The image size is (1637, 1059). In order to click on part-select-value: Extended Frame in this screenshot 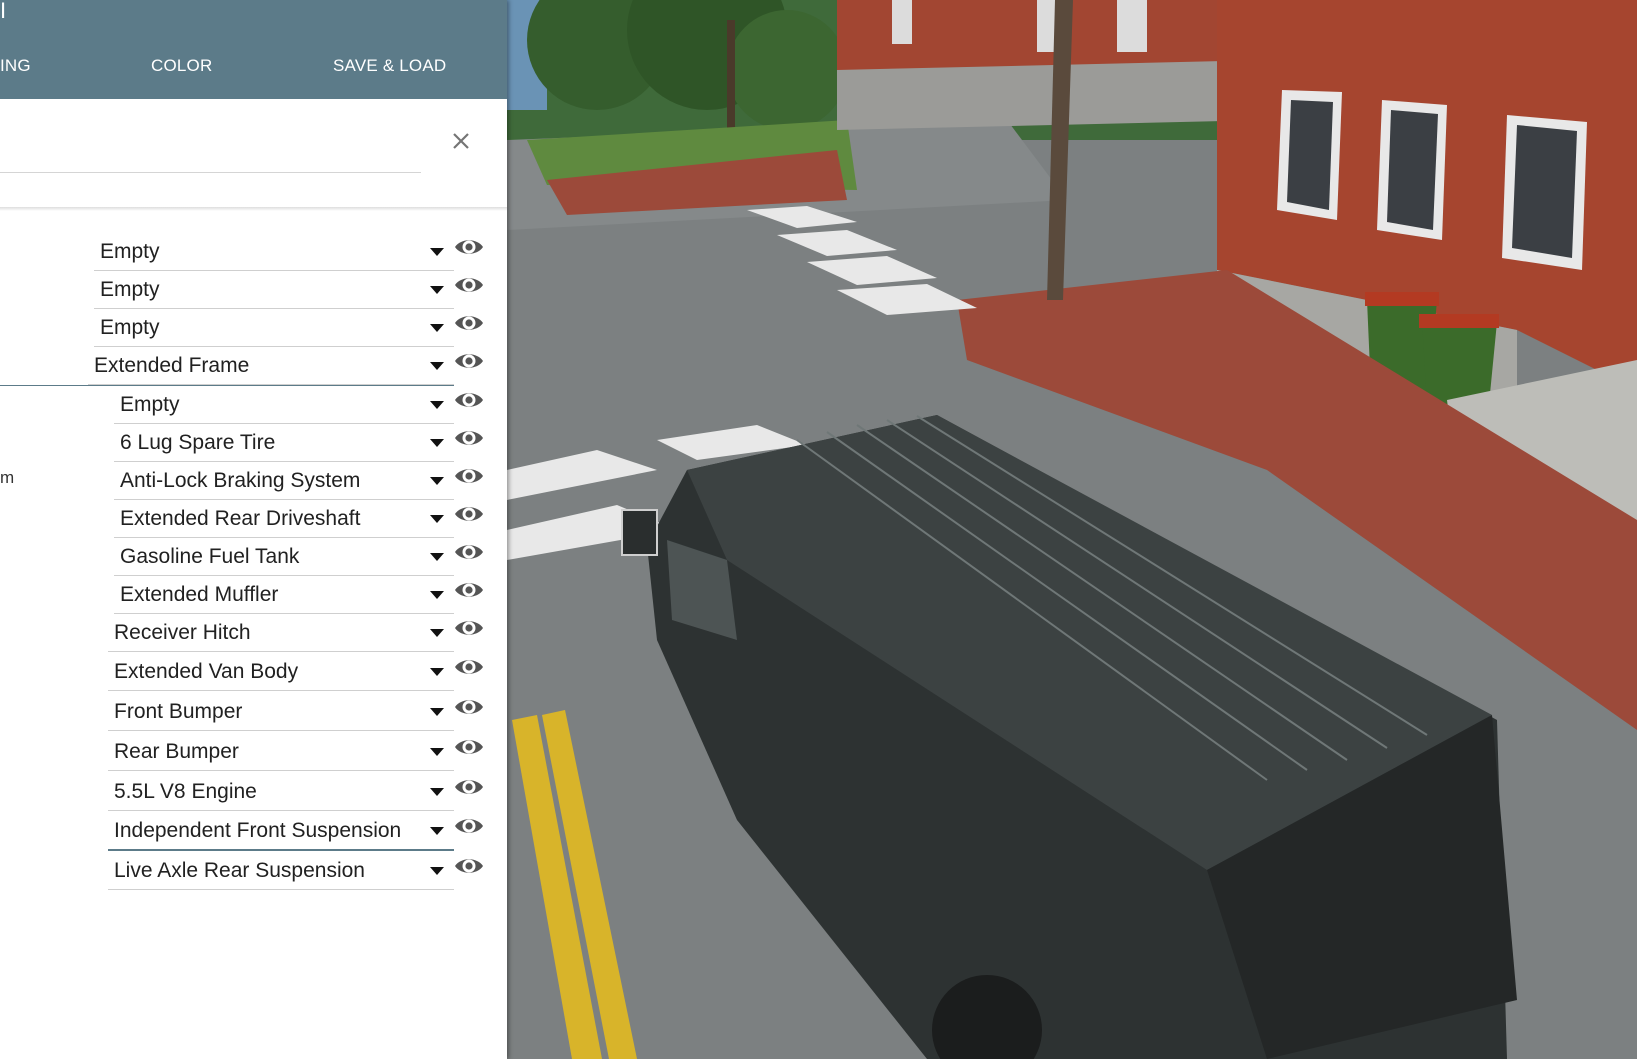, I will do `click(172, 365)`.